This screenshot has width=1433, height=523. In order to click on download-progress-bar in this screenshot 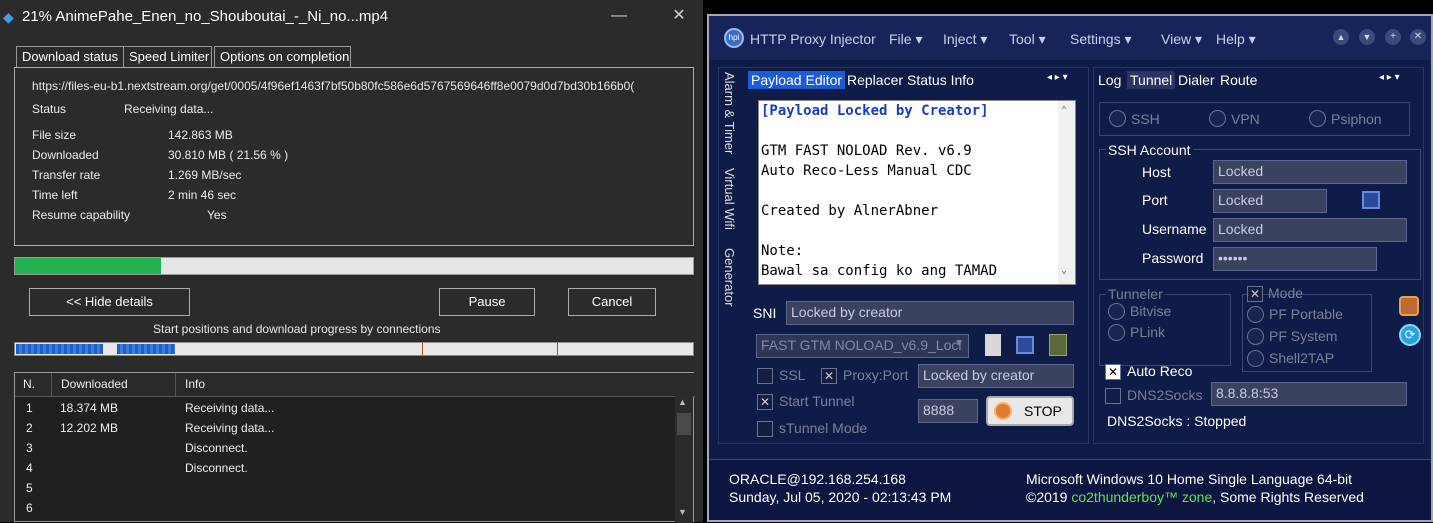, I will do `click(354, 266)`.